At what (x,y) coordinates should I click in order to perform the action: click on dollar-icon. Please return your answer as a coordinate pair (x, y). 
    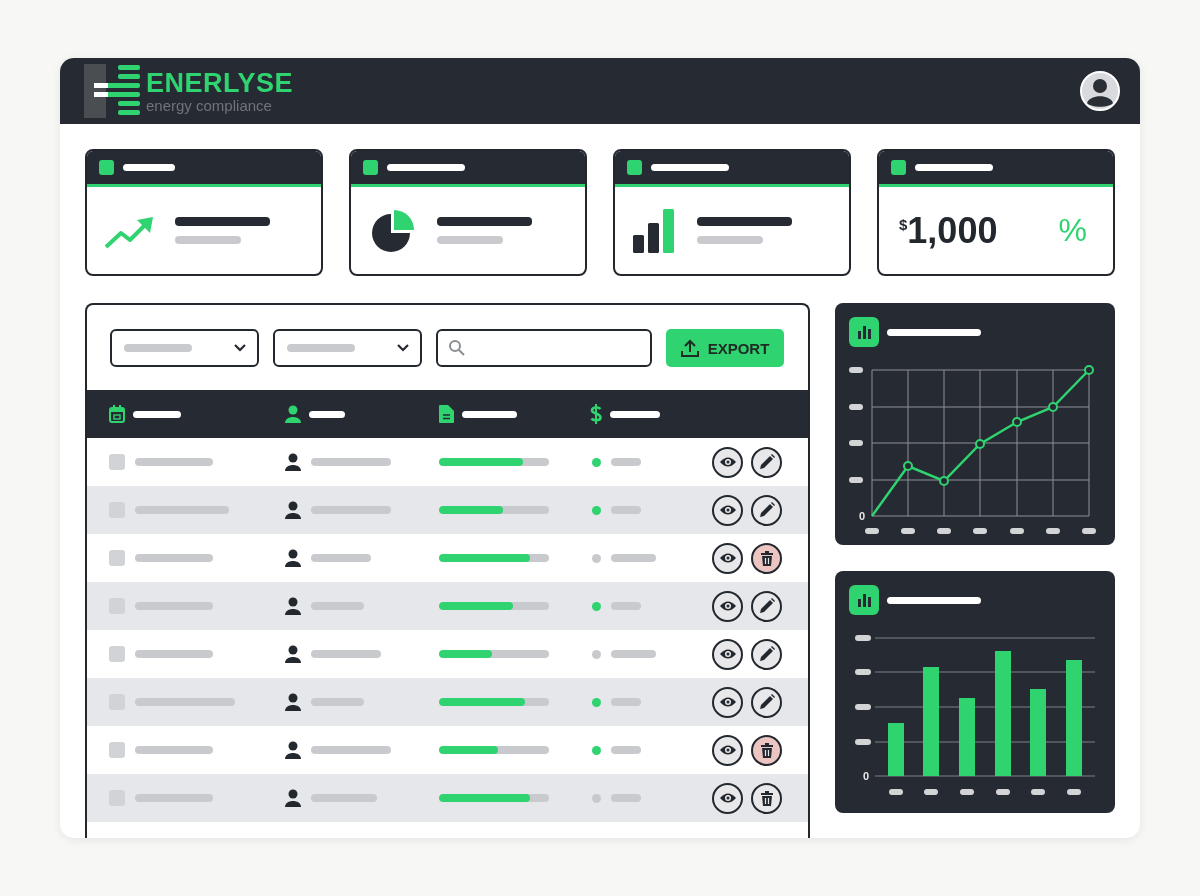
    Looking at the image, I should click on (596, 414).